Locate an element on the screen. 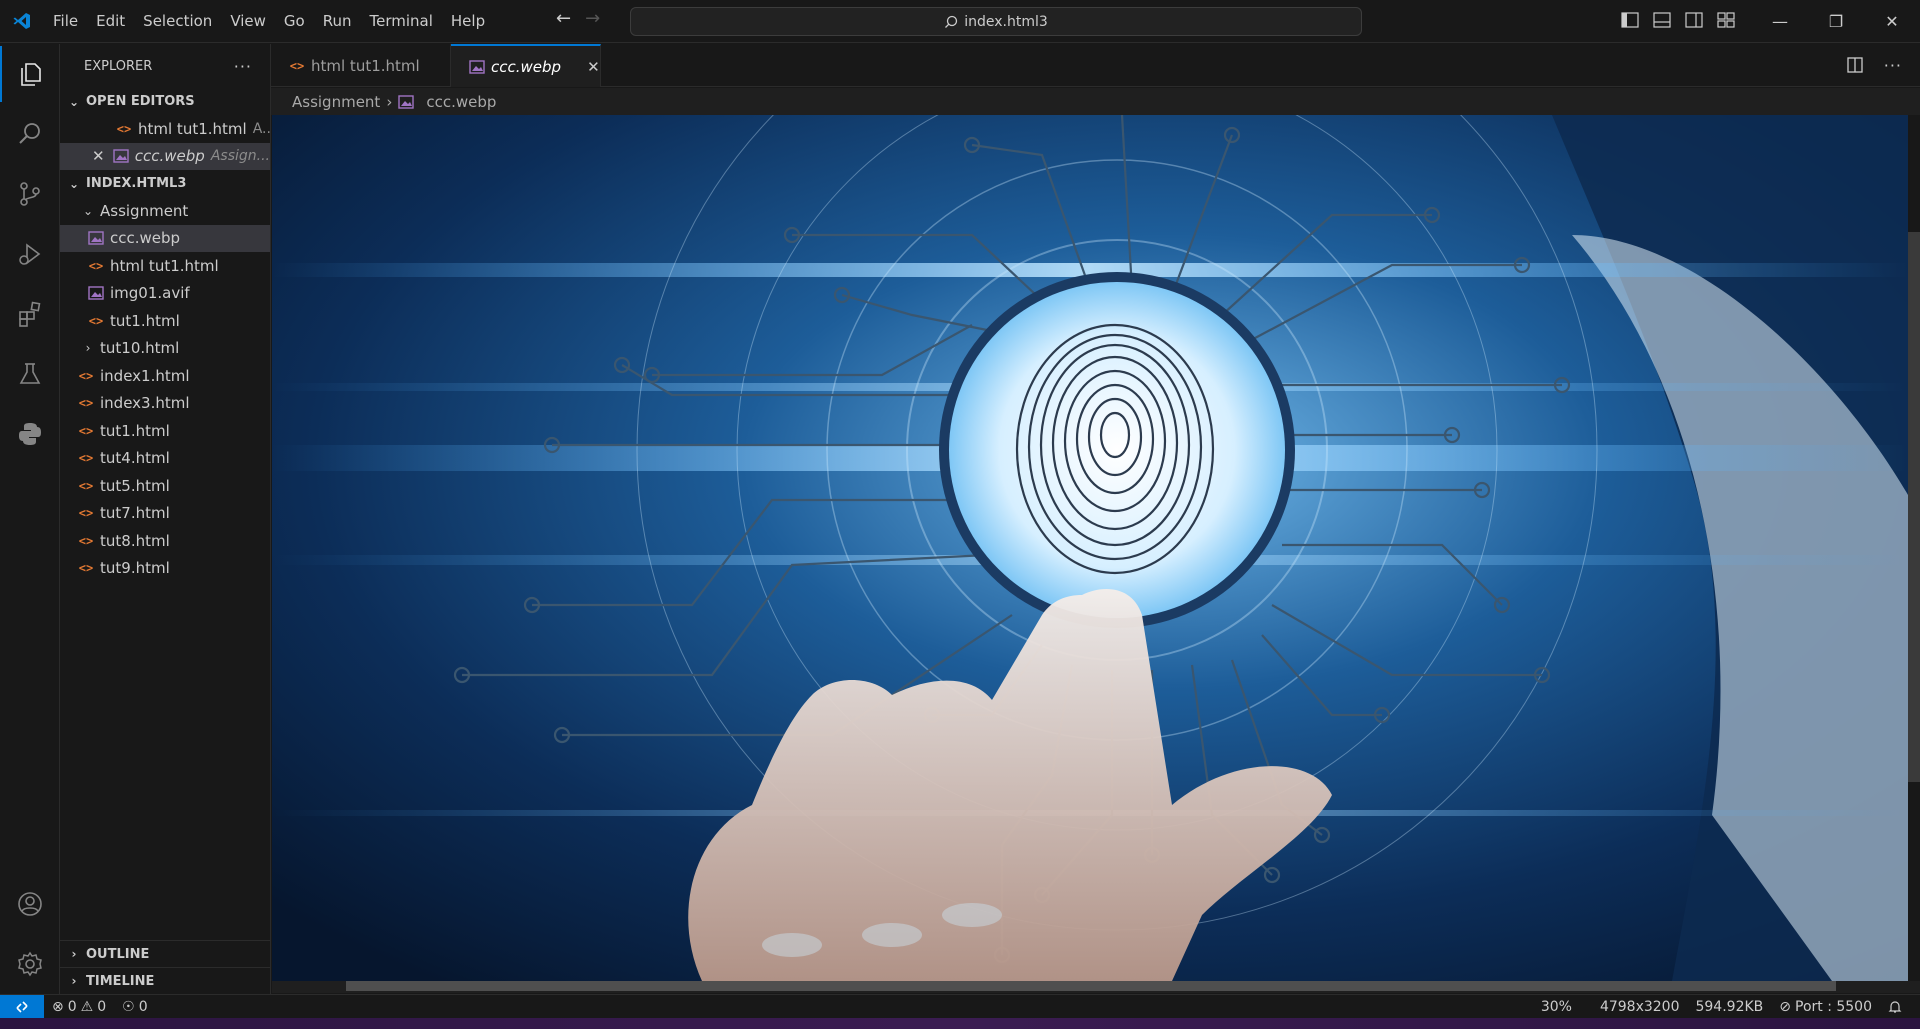 This screenshot has width=1920, height=1029. window-controls: — ❐ ✕ is located at coordinates (1836, 21).